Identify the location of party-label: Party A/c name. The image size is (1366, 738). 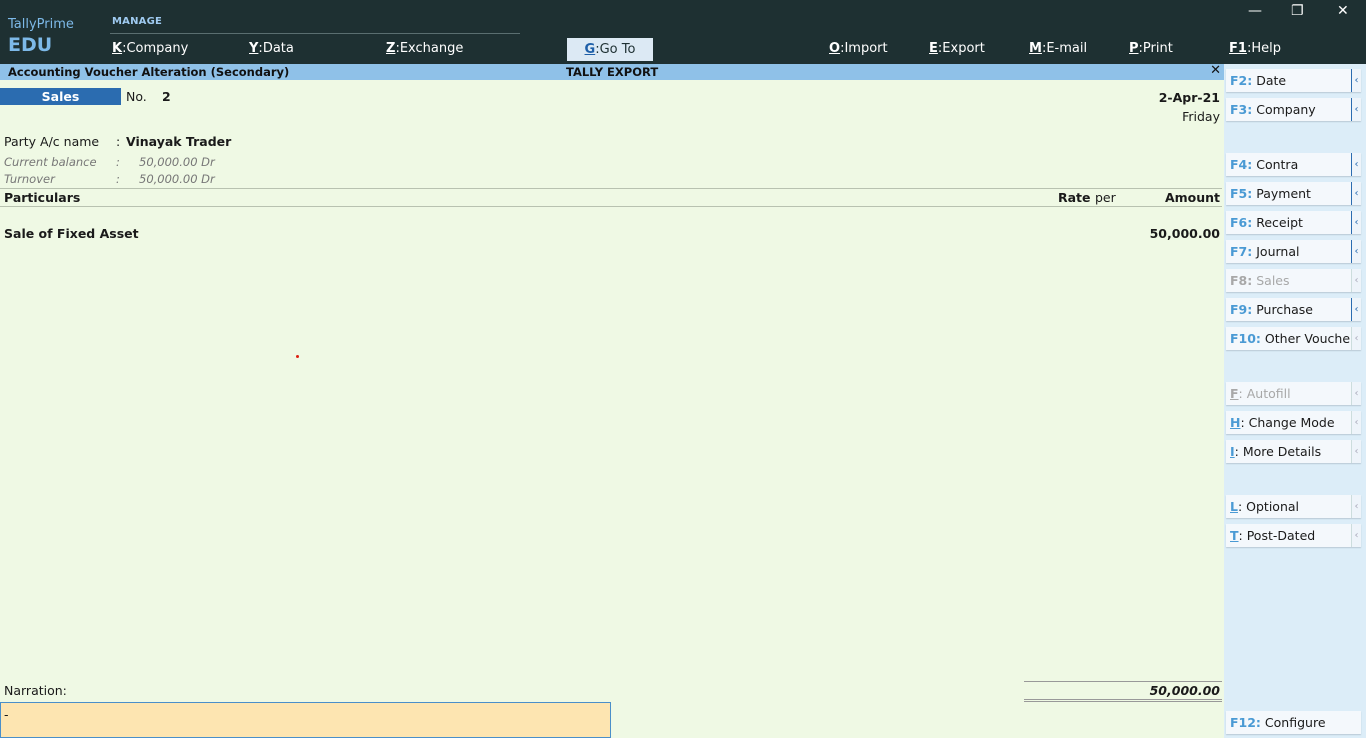
(52, 141).